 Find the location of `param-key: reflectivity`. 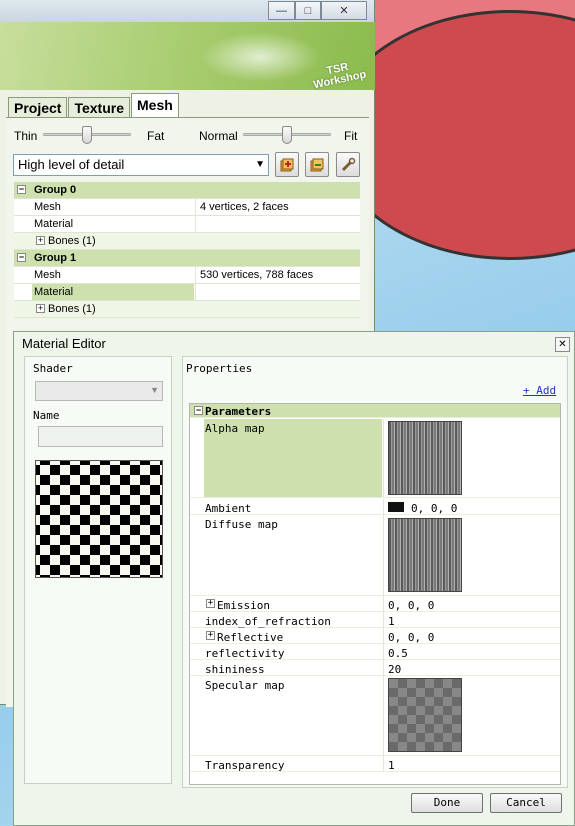

param-key: reflectivity is located at coordinates (245, 653).